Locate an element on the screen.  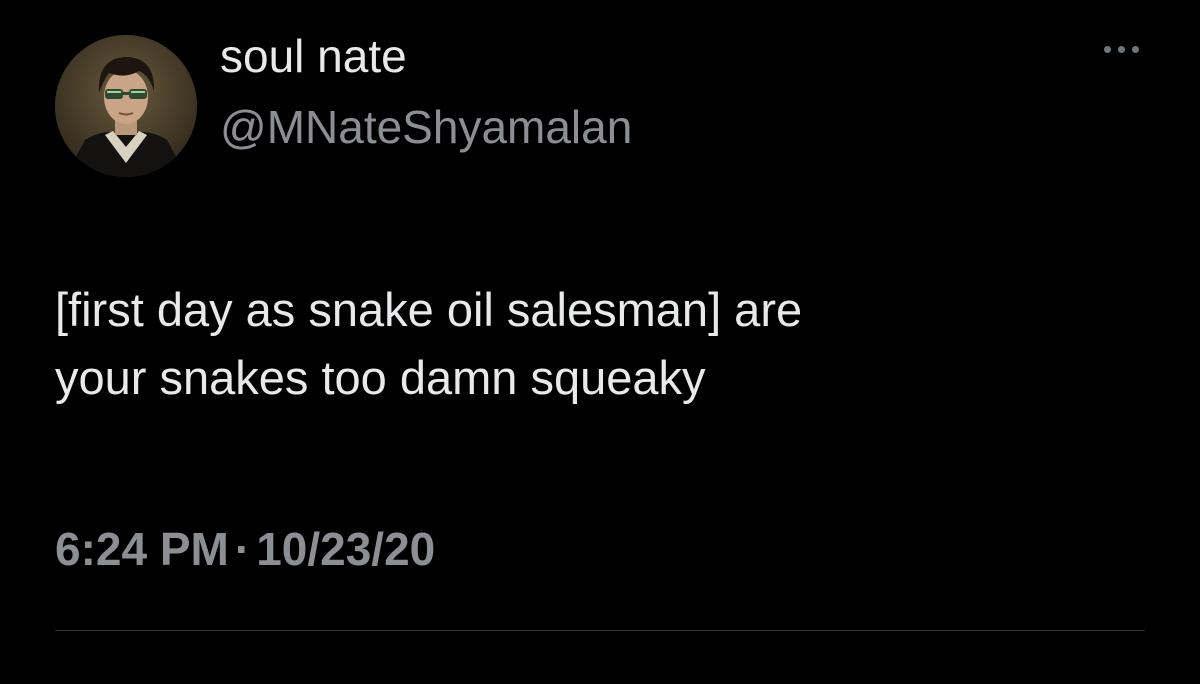
portrait-avatar-icon is located at coordinates (126, 106).